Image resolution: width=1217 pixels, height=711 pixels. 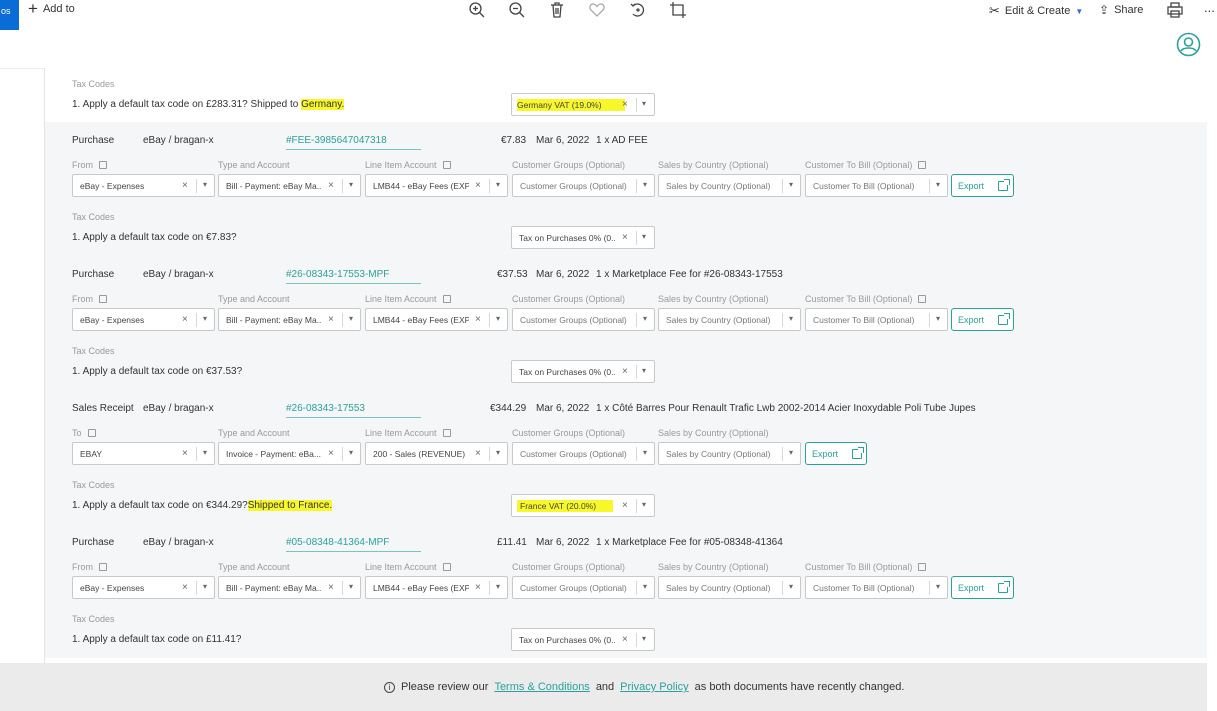 I want to click on terms-link: Terms & Conditions, so click(x=541, y=687).